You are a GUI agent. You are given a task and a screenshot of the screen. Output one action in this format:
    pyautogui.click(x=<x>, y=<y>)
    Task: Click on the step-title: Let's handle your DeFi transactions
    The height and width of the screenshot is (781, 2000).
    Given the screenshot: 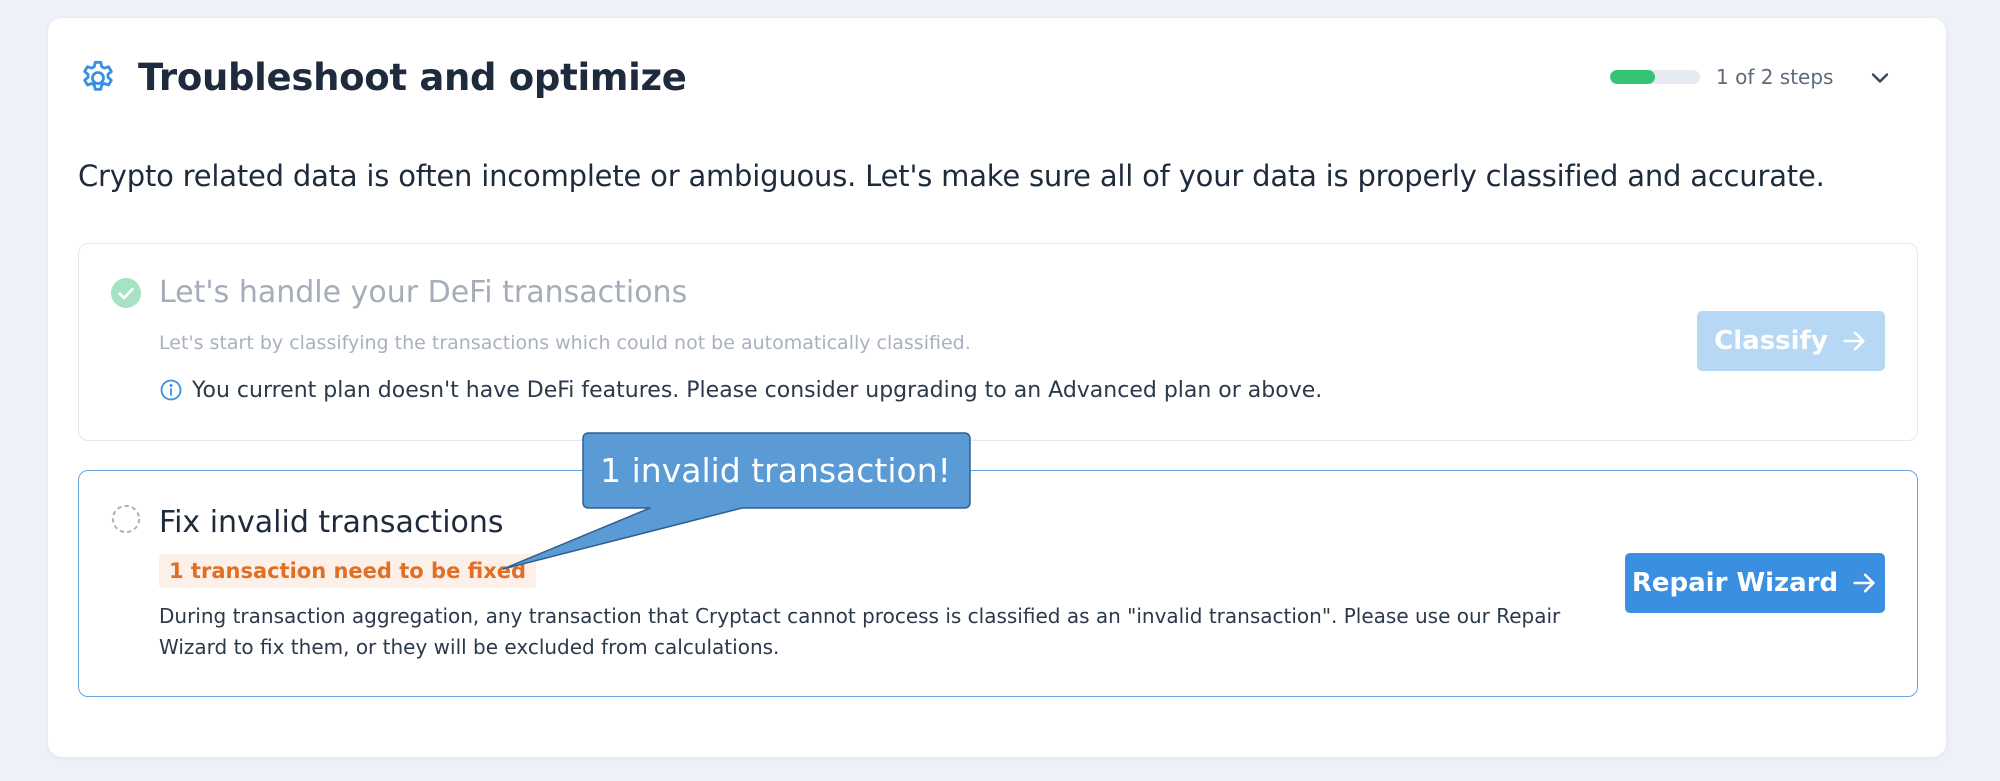 What is the action you would take?
    pyautogui.click(x=423, y=292)
    